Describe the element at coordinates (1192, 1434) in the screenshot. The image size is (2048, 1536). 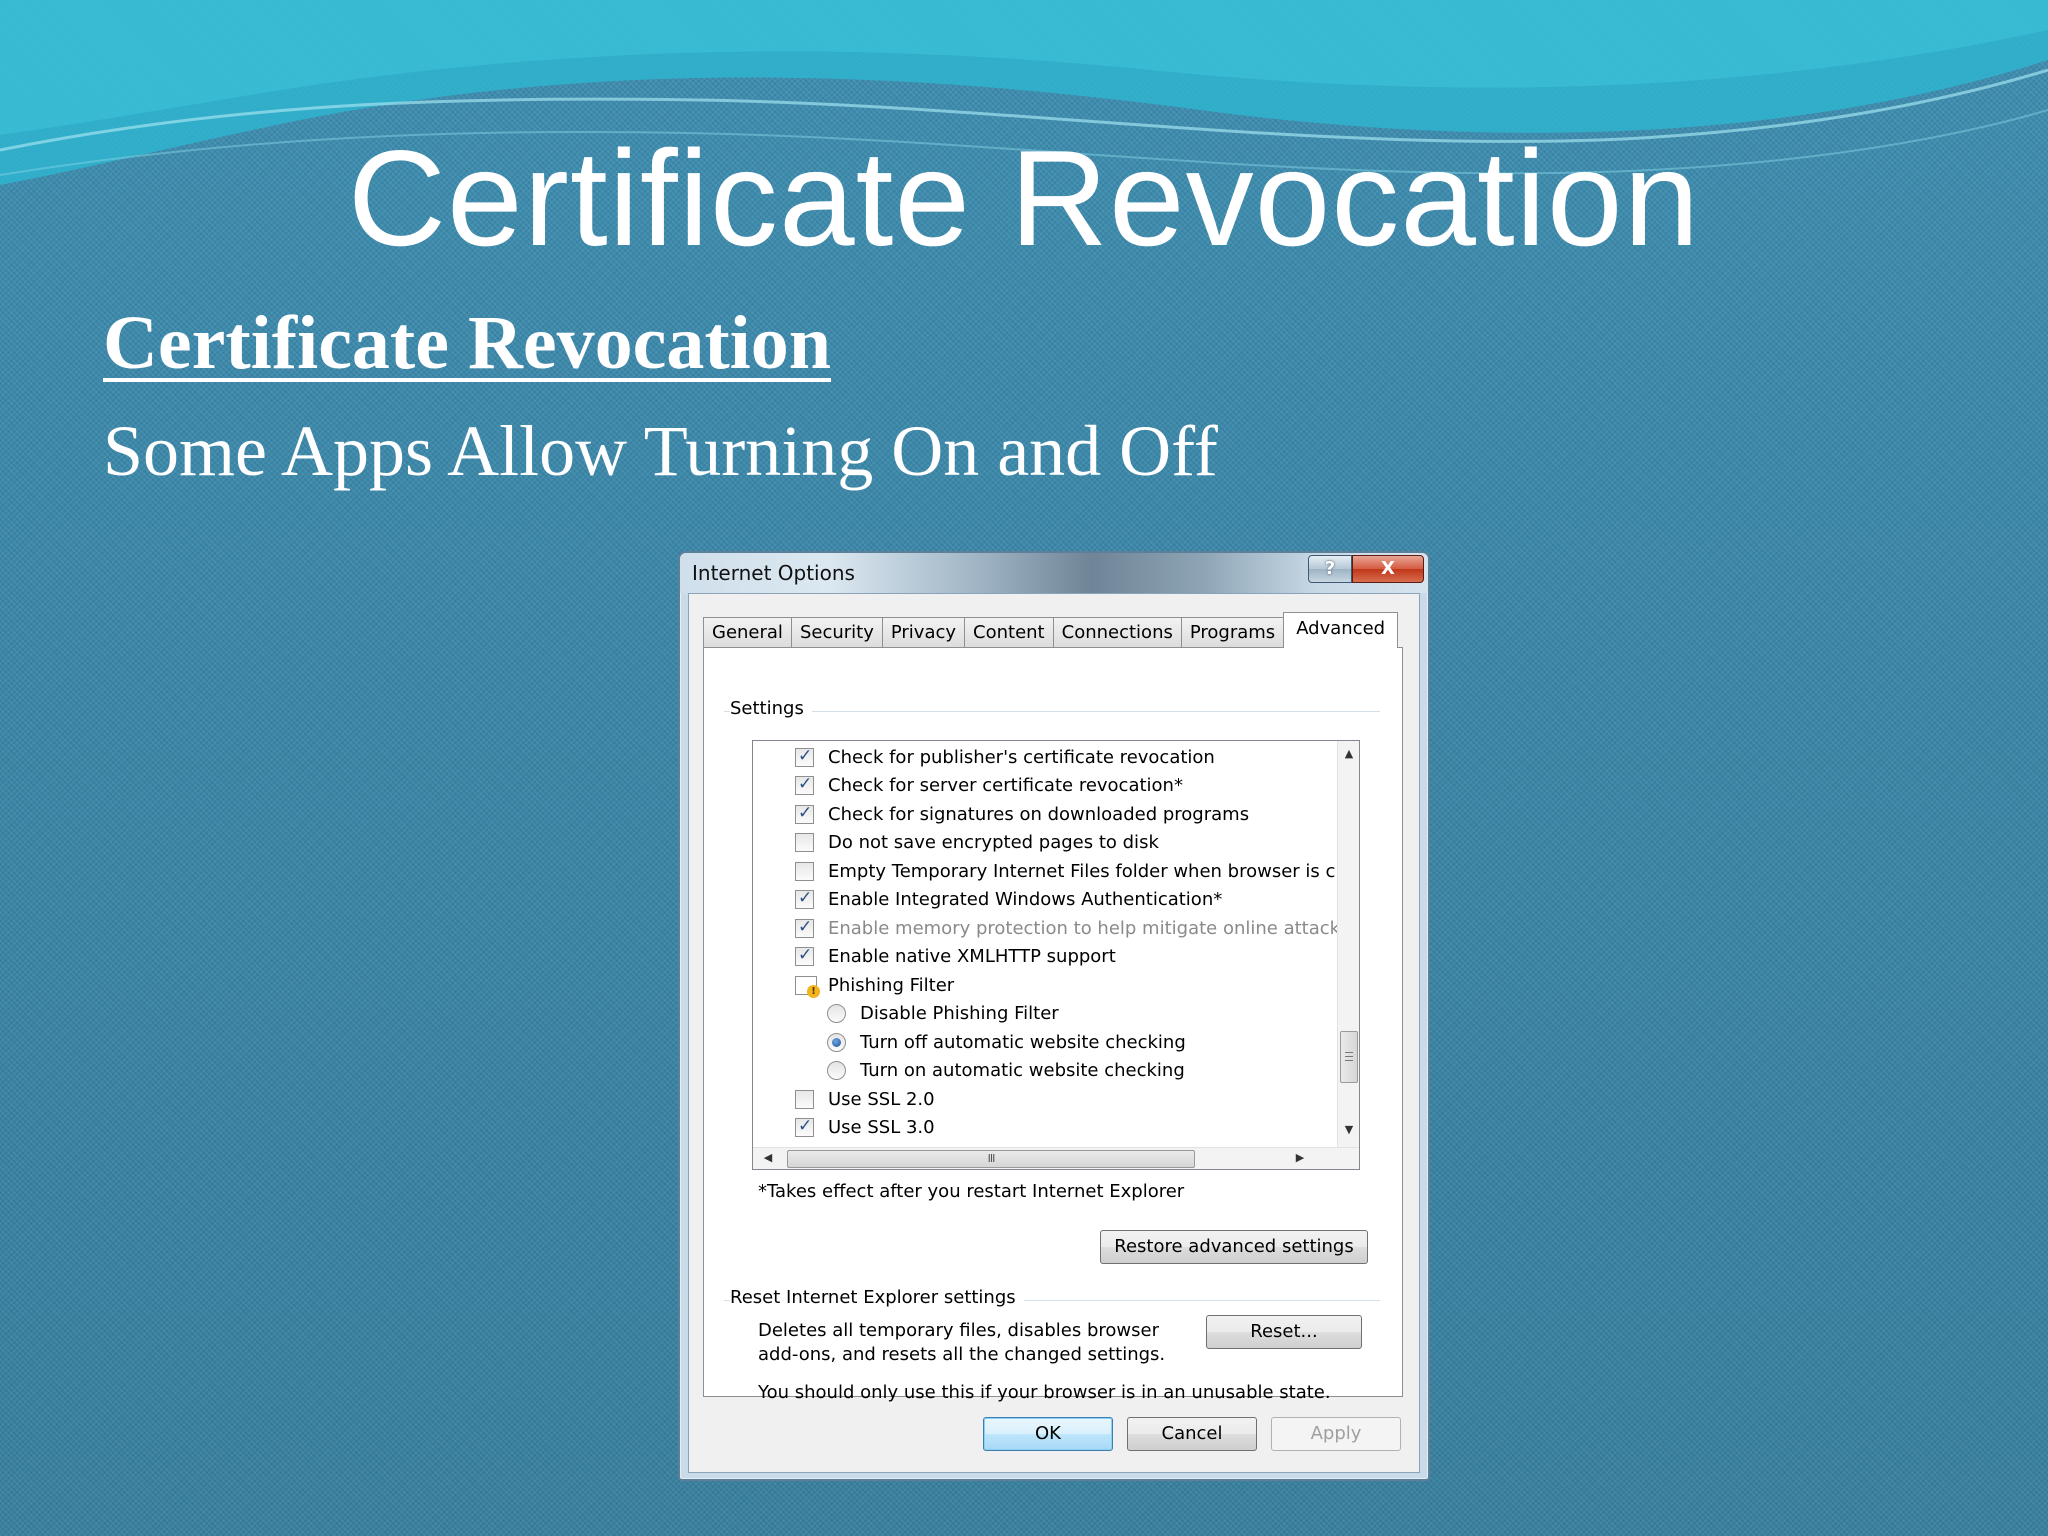
I see `cancel-button: Cancel` at that location.